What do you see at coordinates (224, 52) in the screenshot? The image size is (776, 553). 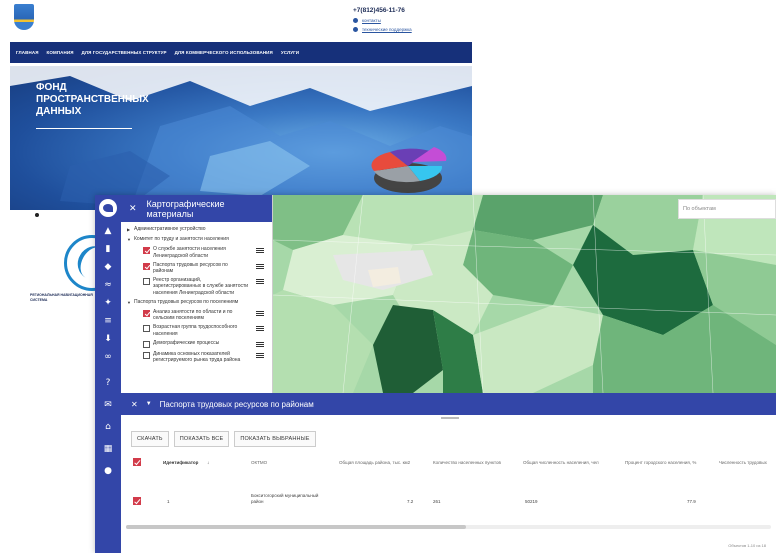 I see `nav-item-commercial: ДЛЯ КОММЕРЧЕСКОГО ИСПОЛЬЗОВАНИЯ` at bounding box center [224, 52].